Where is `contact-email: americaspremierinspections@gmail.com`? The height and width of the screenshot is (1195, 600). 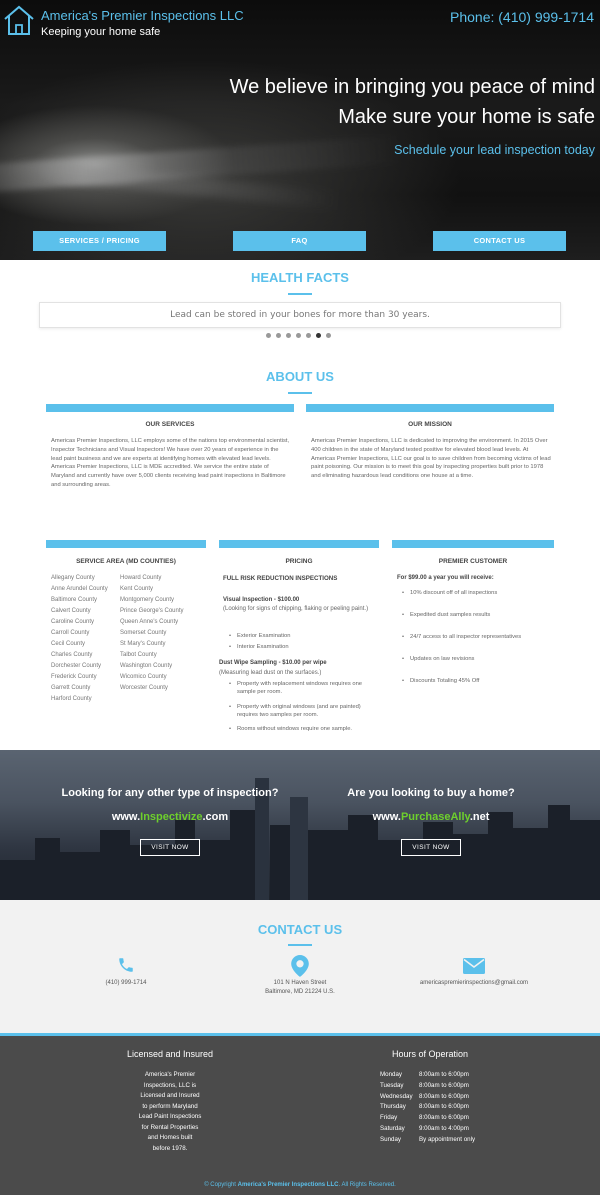 contact-email: americaspremierinspections@gmail.com is located at coordinates (474, 983).